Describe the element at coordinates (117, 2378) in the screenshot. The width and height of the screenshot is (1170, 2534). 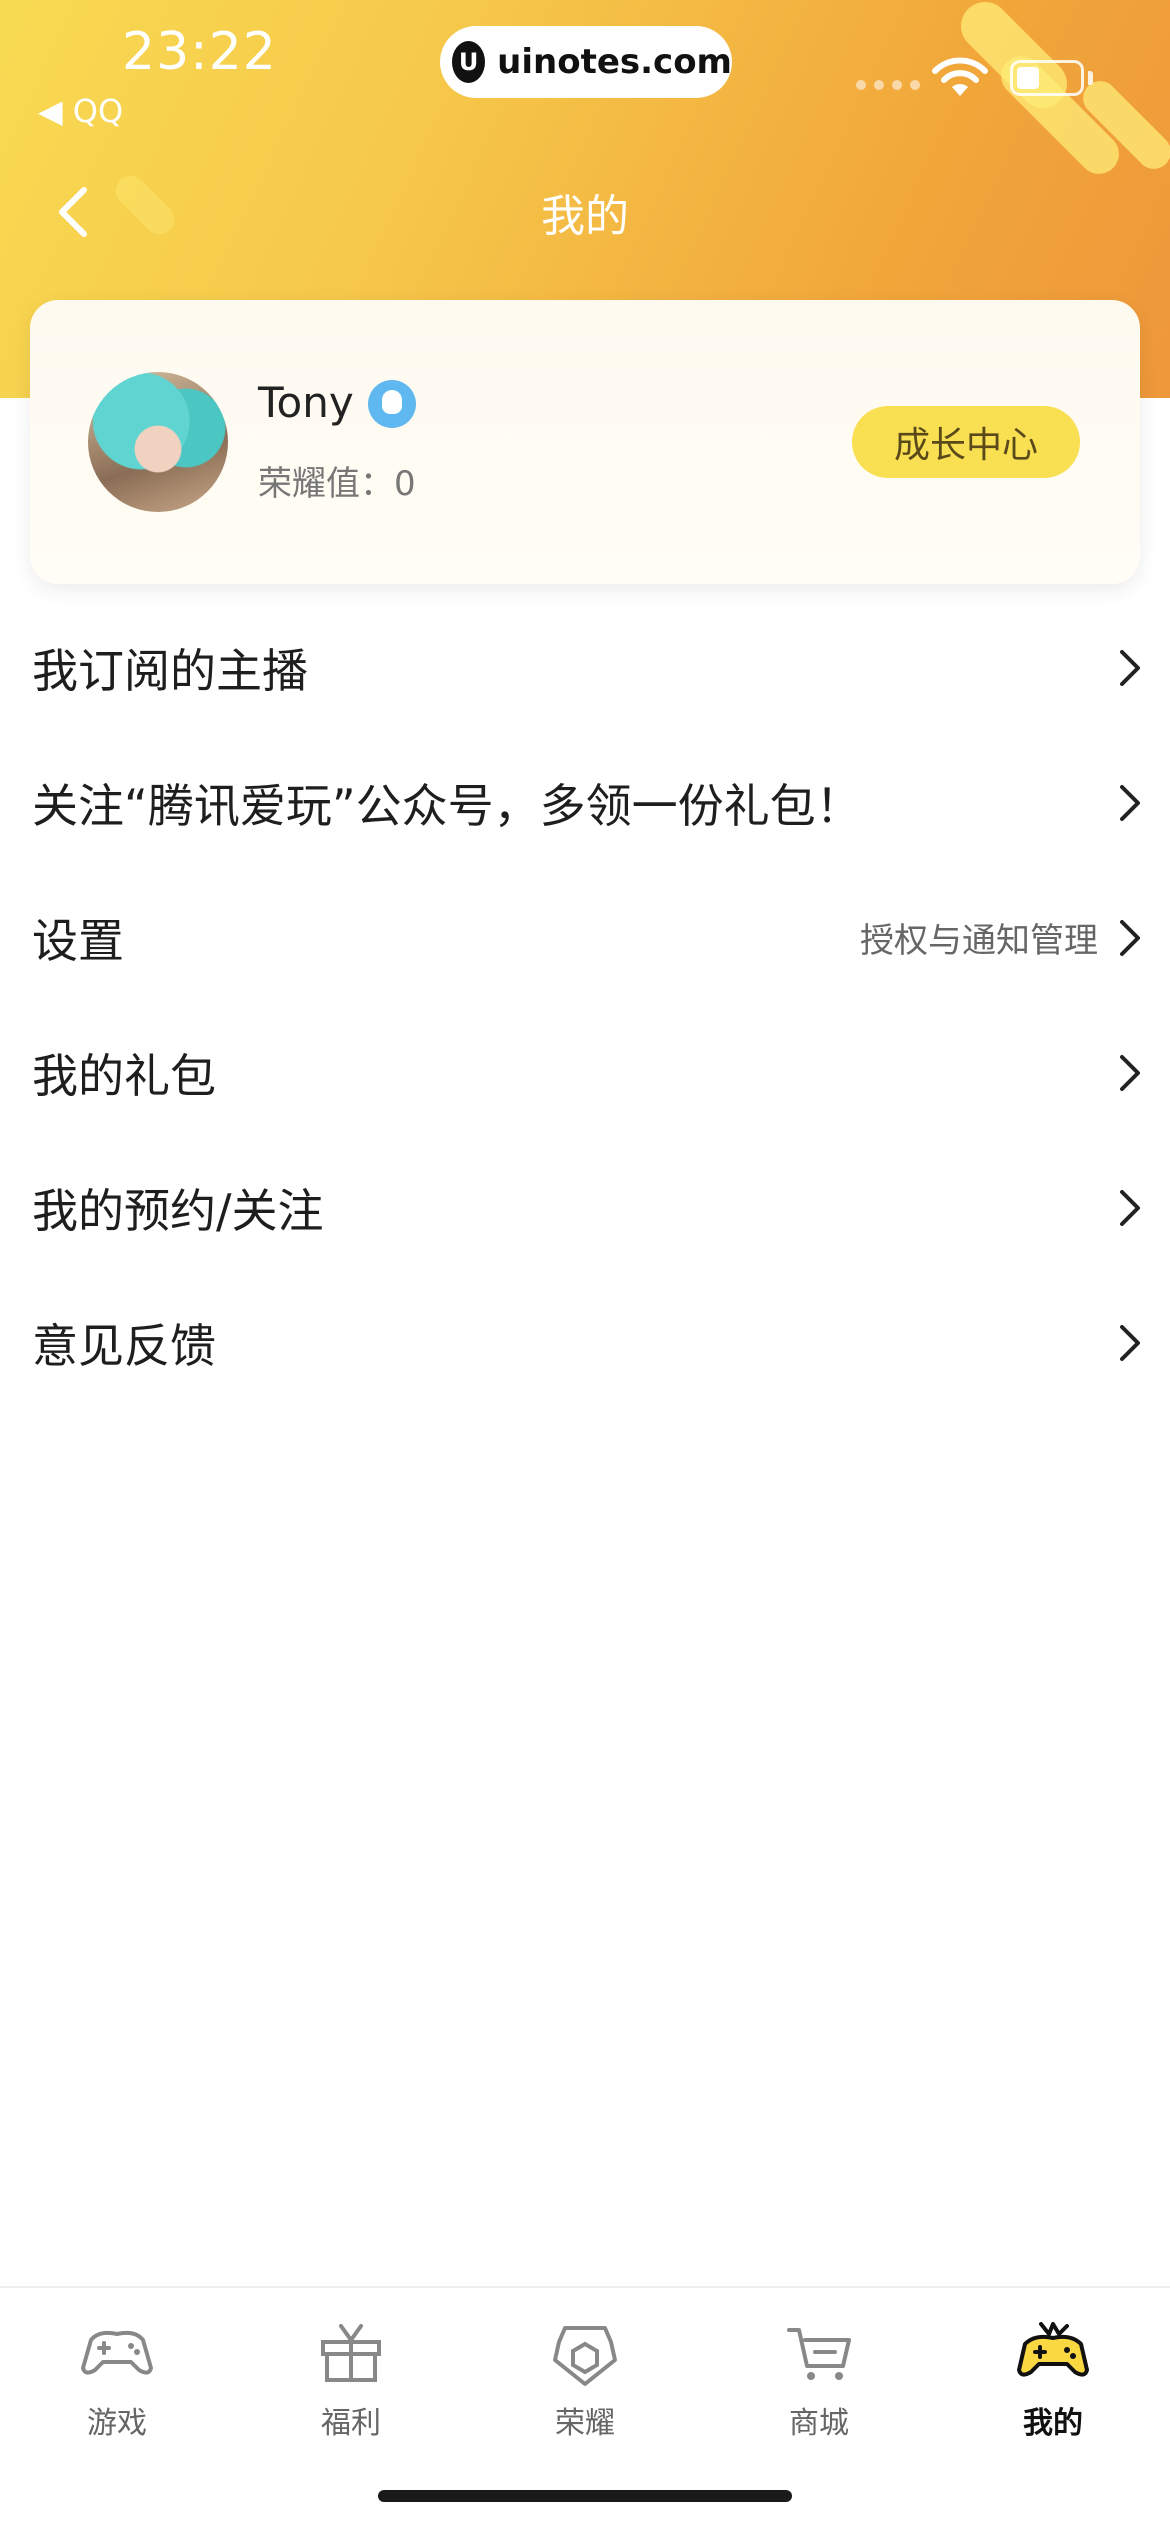
I see `tab-games: 游戏` at that location.